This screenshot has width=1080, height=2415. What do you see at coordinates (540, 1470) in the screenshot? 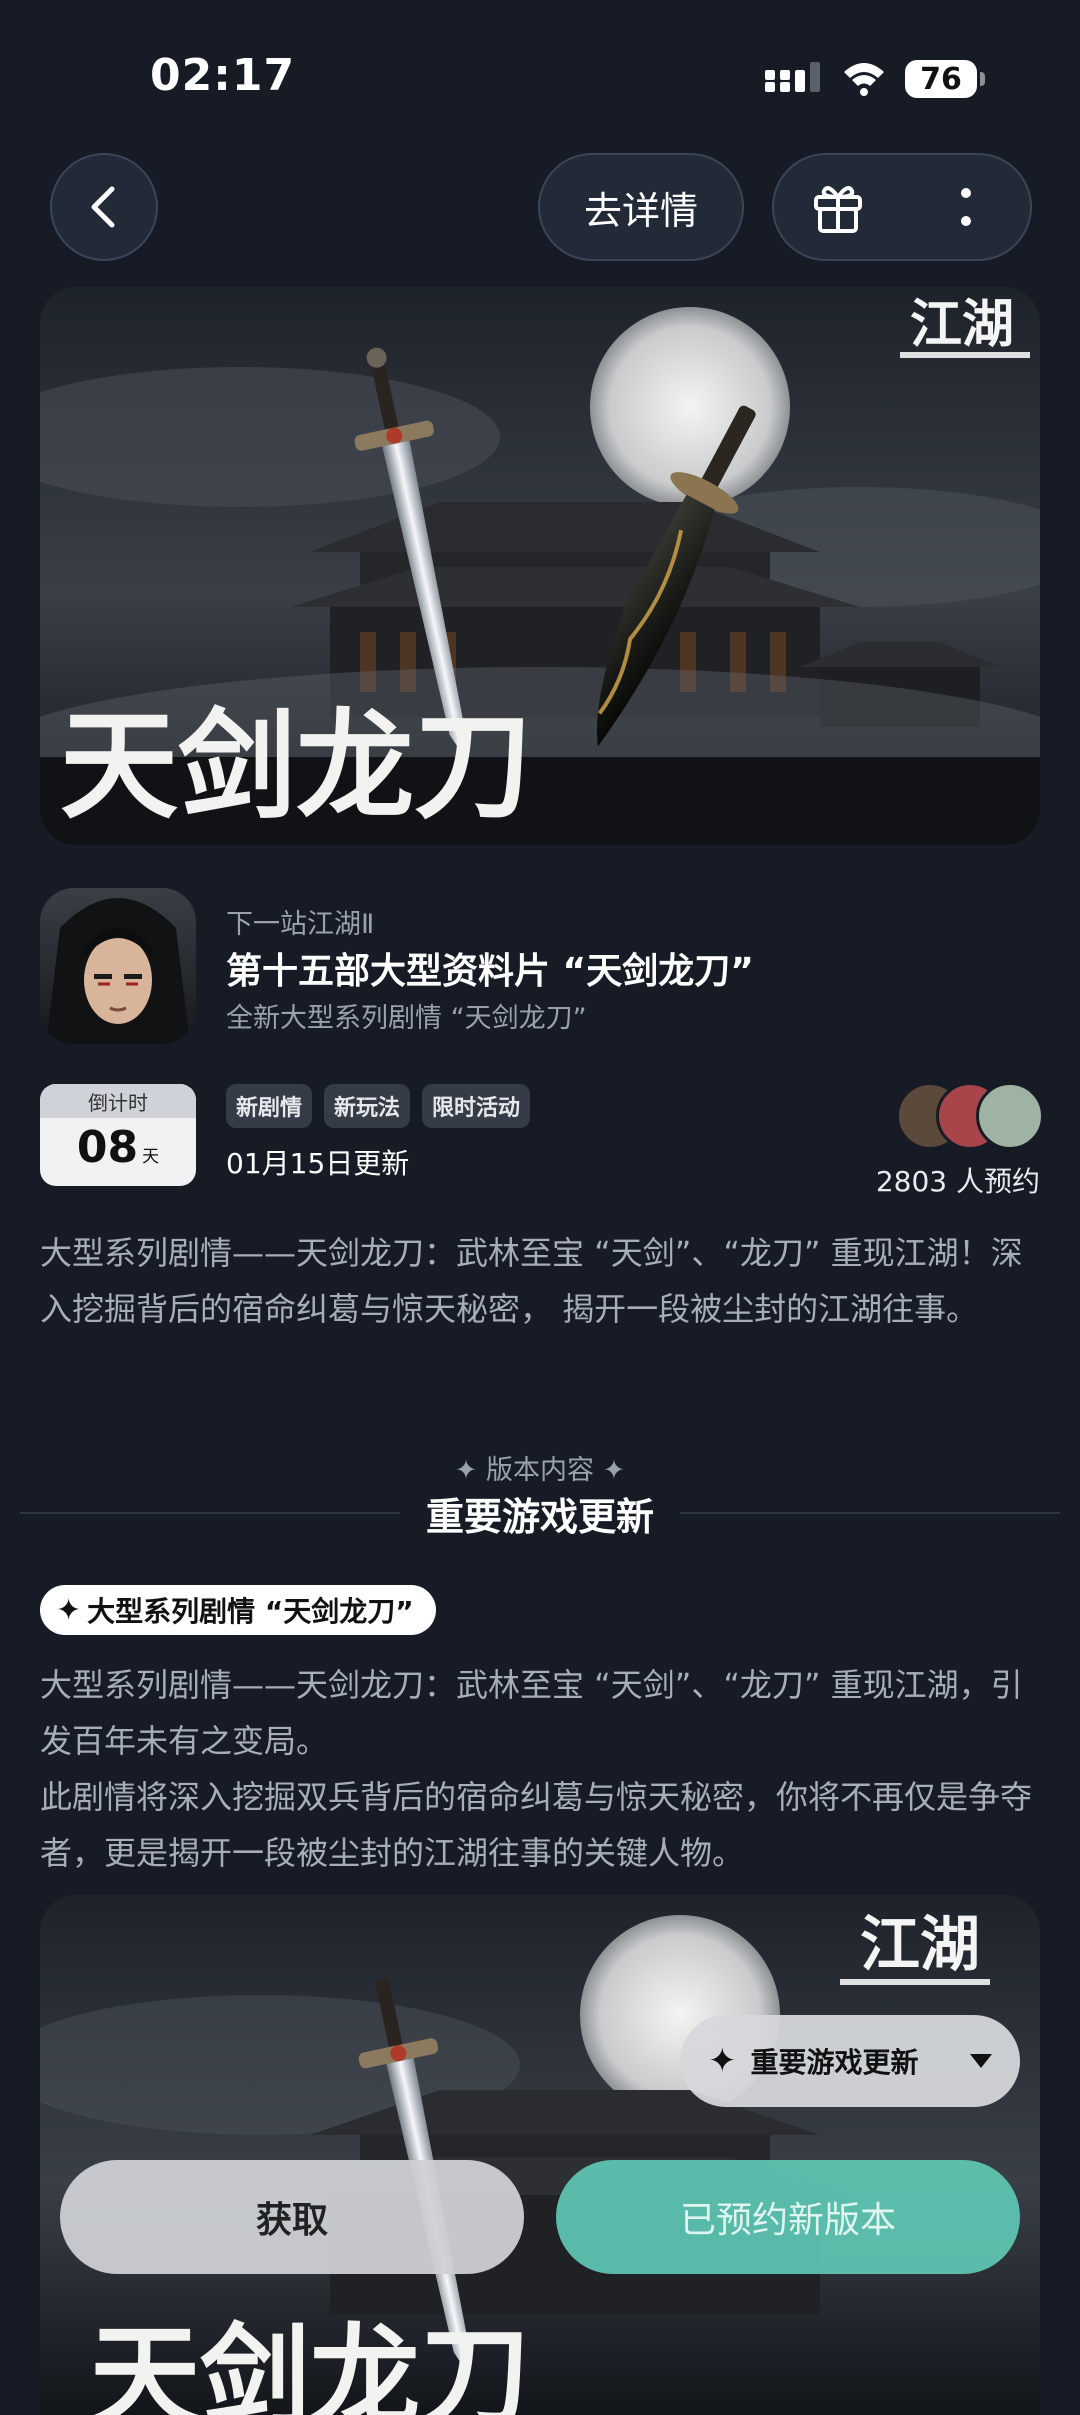
I see `section-label: ✦ 版本内容 ✦` at bounding box center [540, 1470].